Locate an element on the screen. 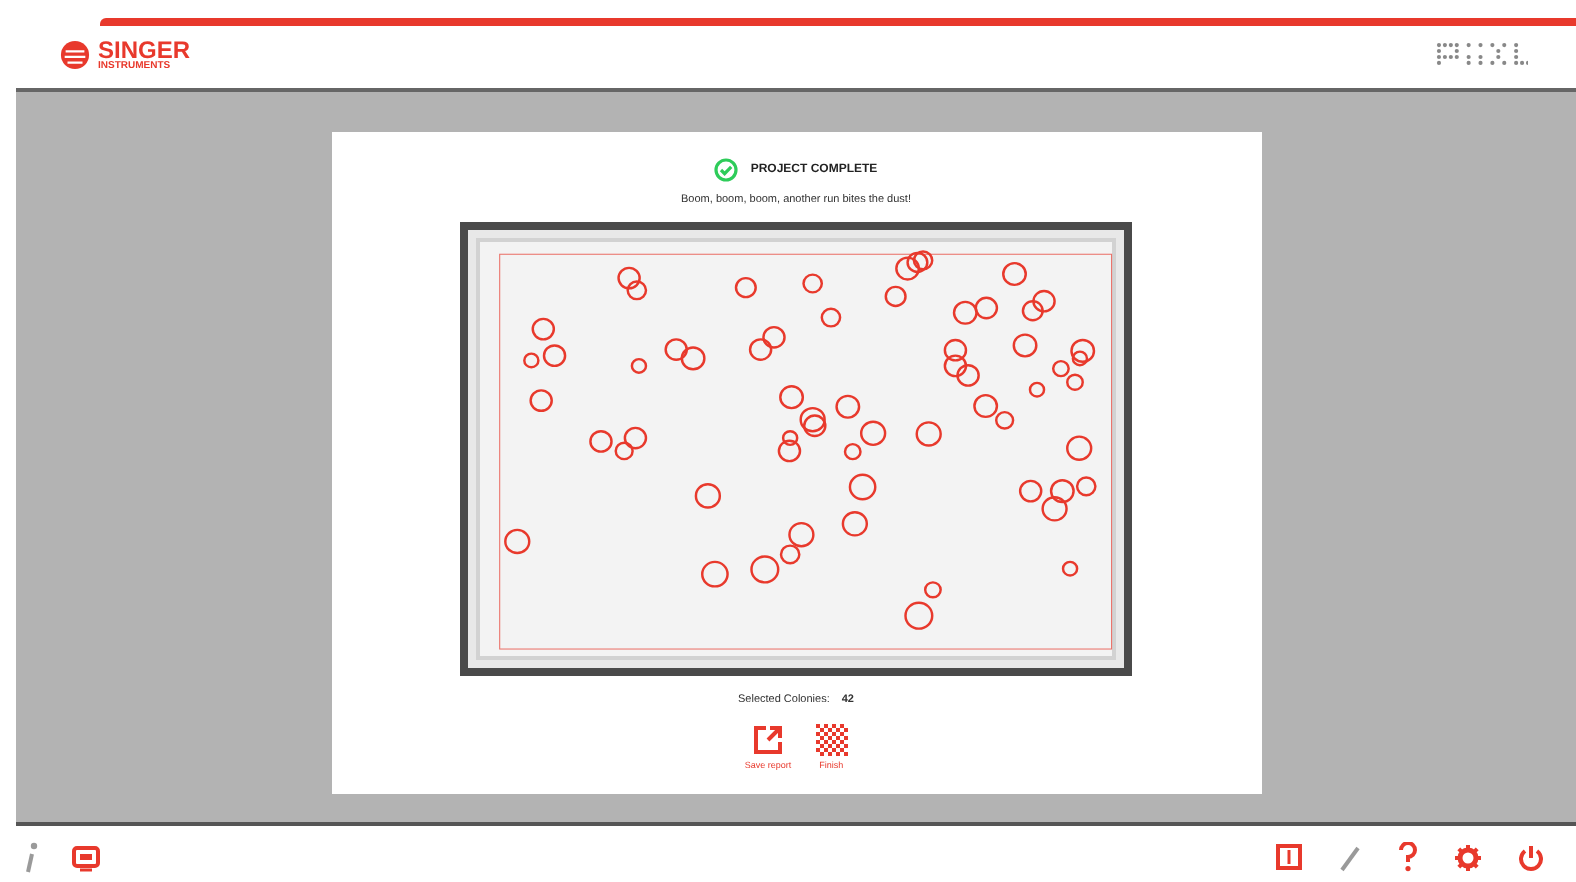 The width and height of the screenshot is (1576, 882). info-icon is located at coordinates (32, 858).